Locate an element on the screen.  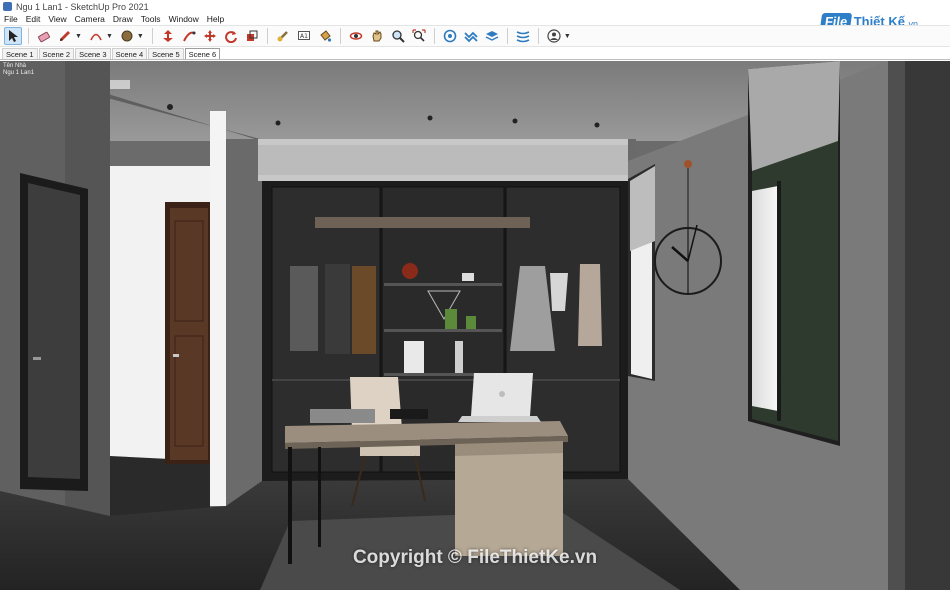
shape-tool-dropdown-icon: ▼ is located at coordinates (140, 36).